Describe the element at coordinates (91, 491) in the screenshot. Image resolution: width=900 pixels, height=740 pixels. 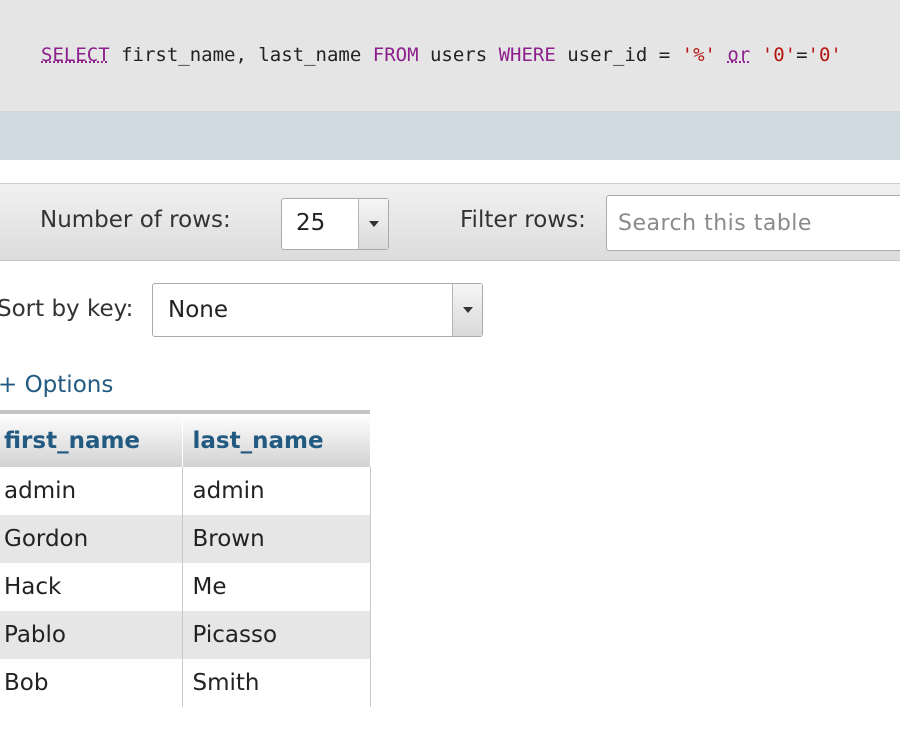
I see `cell-first-name: admin` at that location.